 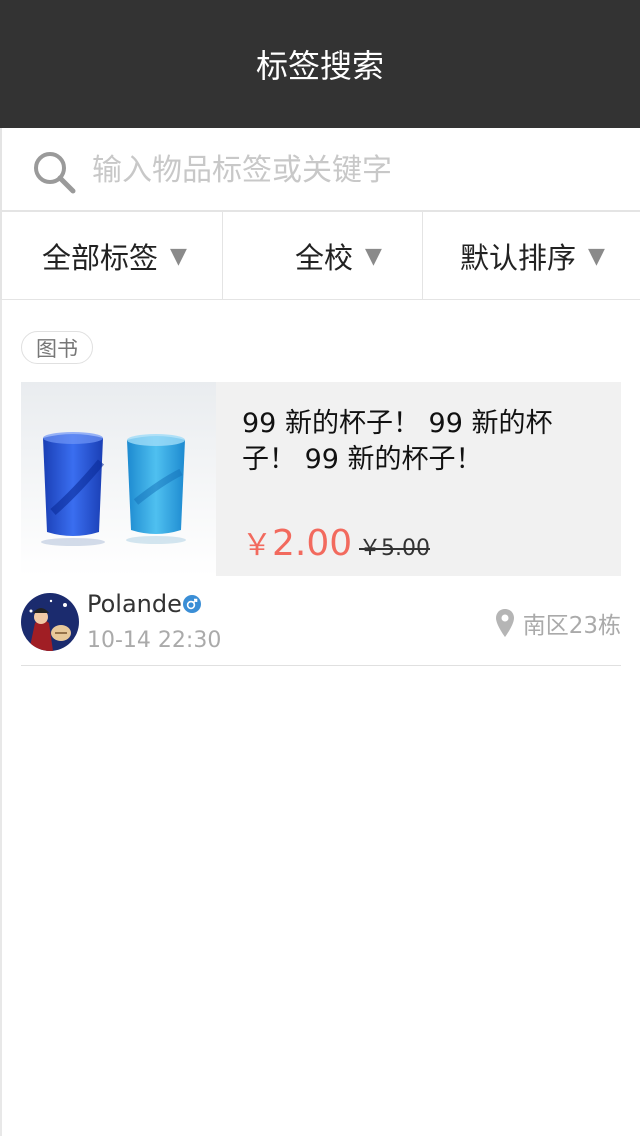 I want to click on location-pin-icon, so click(x=504, y=623).